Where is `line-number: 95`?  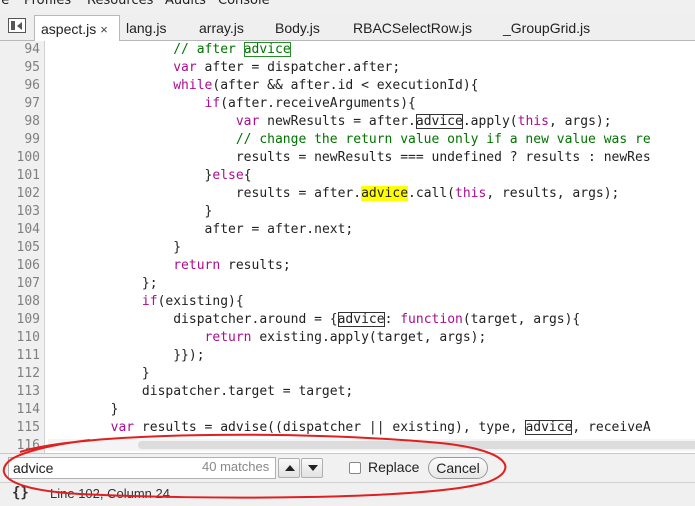 line-number: 95 is located at coordinates (32, 67).